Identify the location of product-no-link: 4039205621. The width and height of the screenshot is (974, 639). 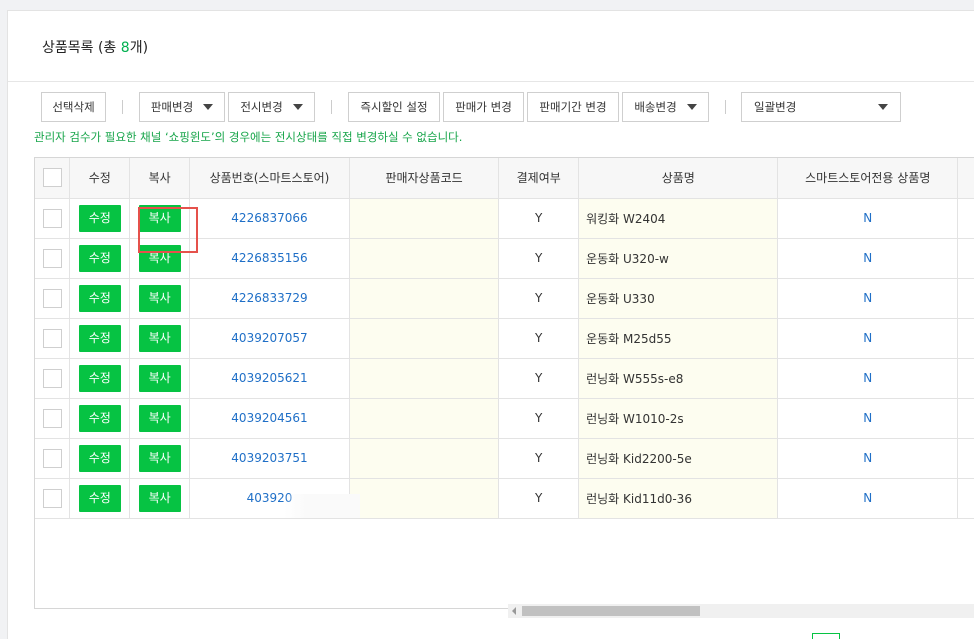
(269, 378).